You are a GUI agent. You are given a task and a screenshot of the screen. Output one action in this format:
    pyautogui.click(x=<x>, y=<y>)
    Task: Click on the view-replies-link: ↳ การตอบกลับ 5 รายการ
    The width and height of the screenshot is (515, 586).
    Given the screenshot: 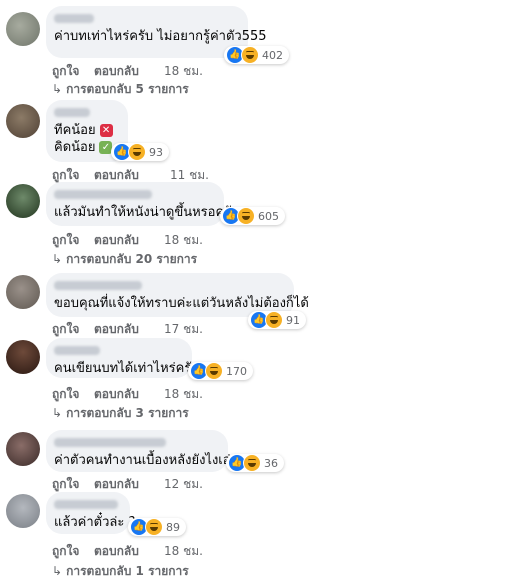 What is the action you would take?
    pyautogui.click(x=120, y=89)
    